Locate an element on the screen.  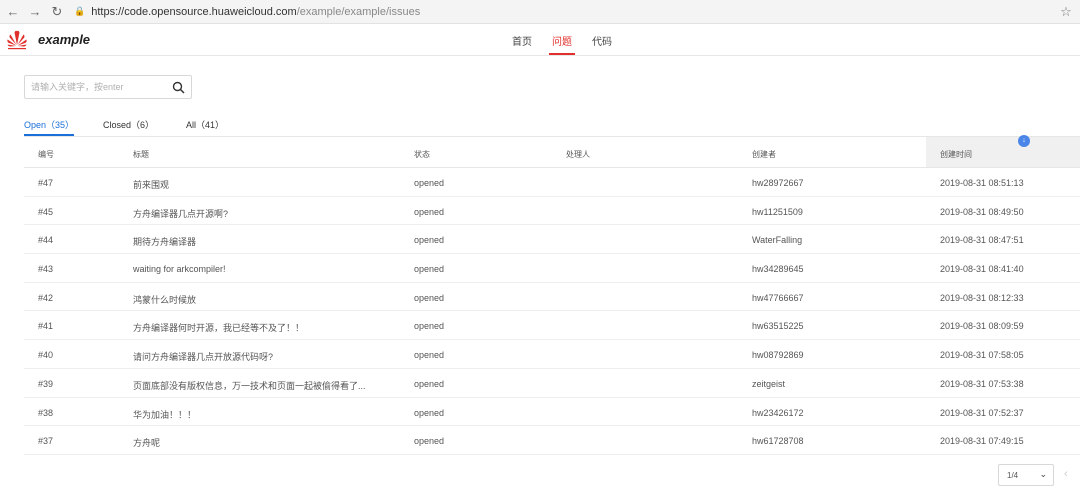
issue-creator: hw47766667 is located at coordinates (778, 298).